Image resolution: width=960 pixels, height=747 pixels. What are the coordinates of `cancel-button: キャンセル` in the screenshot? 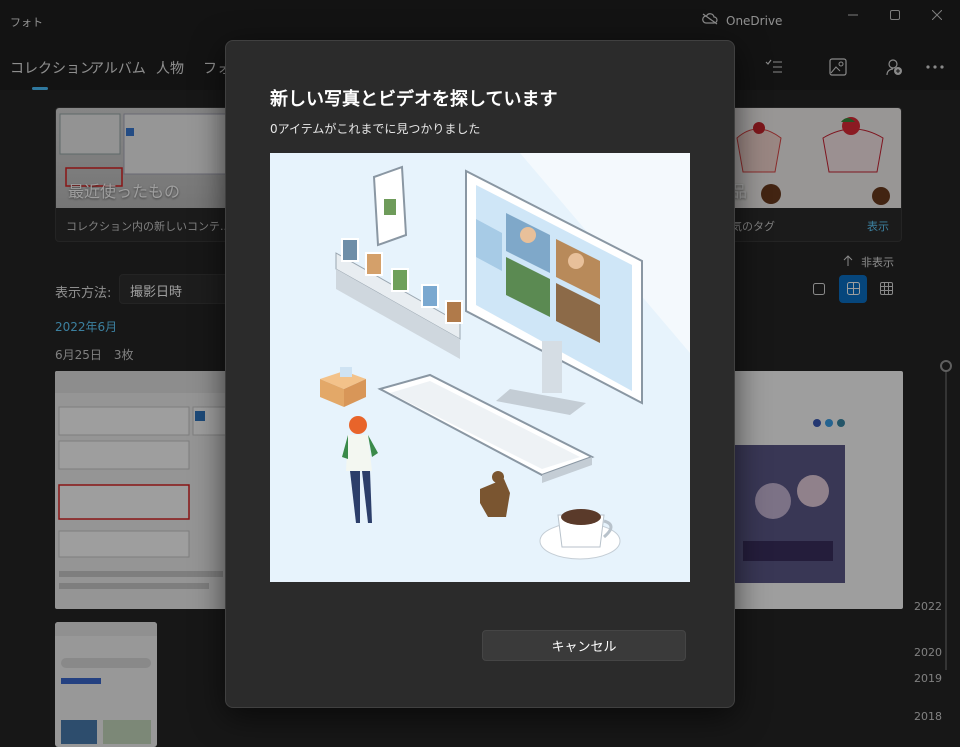 It's located at (584, 645).